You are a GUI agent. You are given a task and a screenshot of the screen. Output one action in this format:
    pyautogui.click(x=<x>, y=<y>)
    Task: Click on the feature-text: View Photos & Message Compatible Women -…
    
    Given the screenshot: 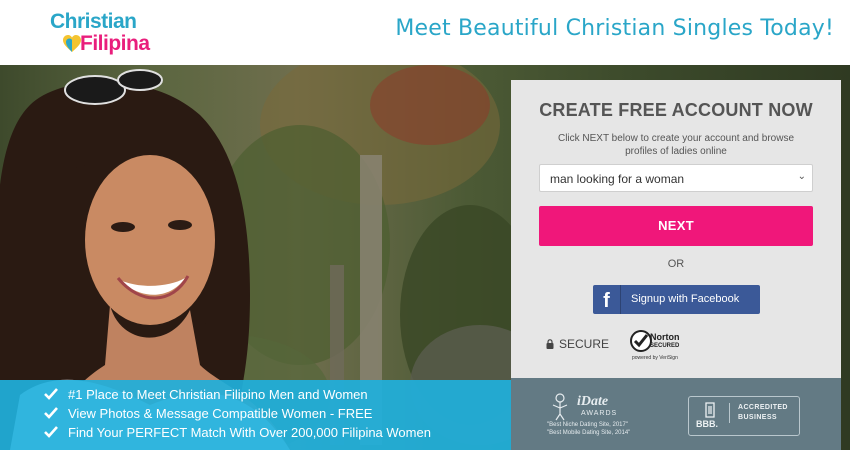 What is the action you would take?
    pyautogui.click(x=220, y=413)
    